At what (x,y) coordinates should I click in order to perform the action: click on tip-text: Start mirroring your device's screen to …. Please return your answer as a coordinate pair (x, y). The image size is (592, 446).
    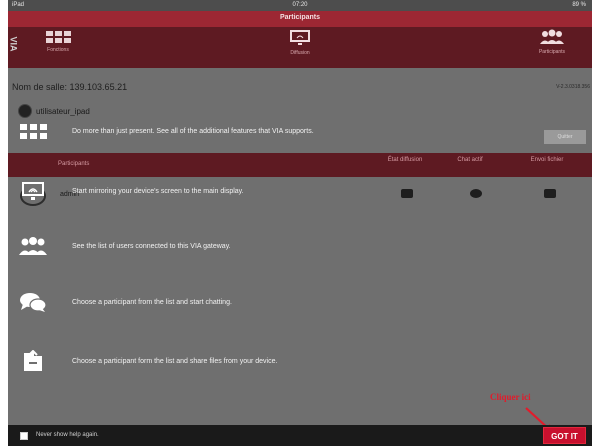
    Looking at the image, I should click on (158, 191).